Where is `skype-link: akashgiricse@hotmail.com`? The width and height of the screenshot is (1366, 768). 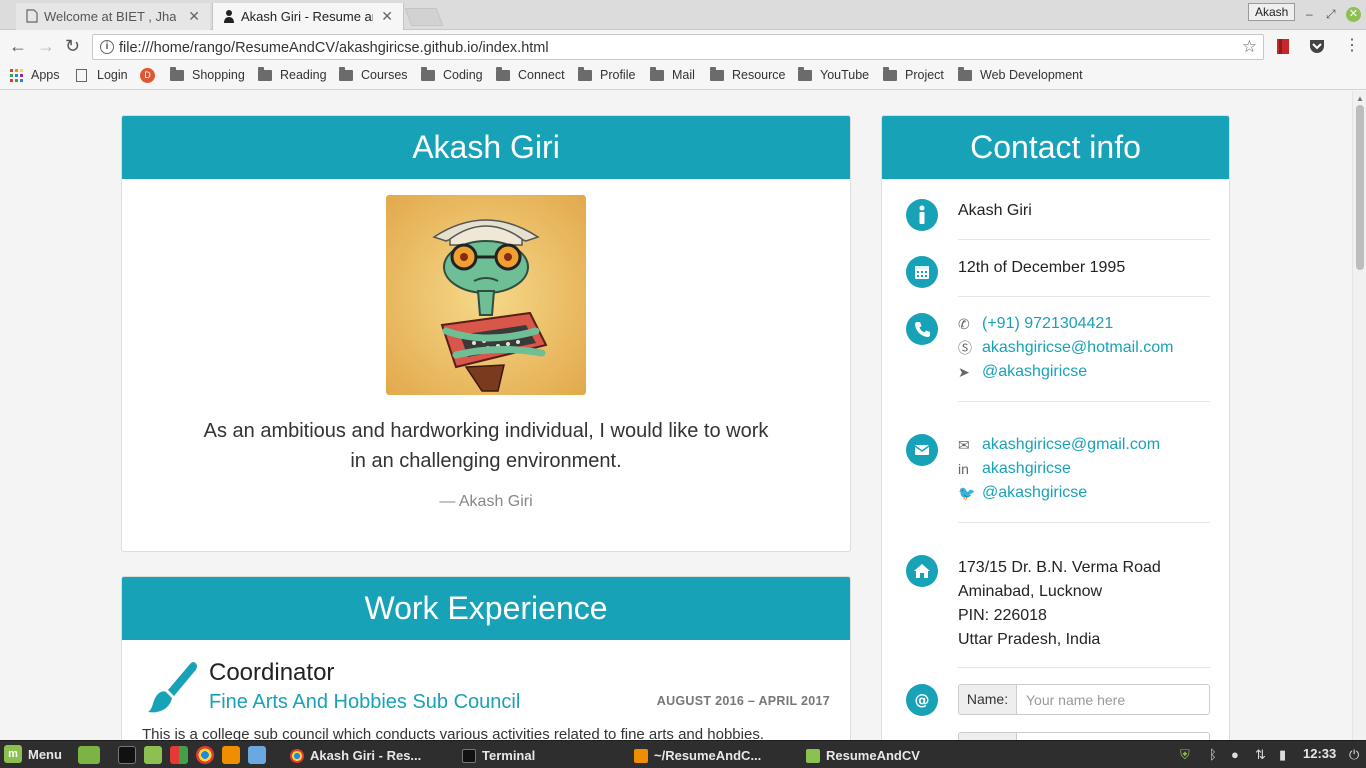 skype-link: akashgiricse@hotmail.com is located at coordinates (1077, 348).